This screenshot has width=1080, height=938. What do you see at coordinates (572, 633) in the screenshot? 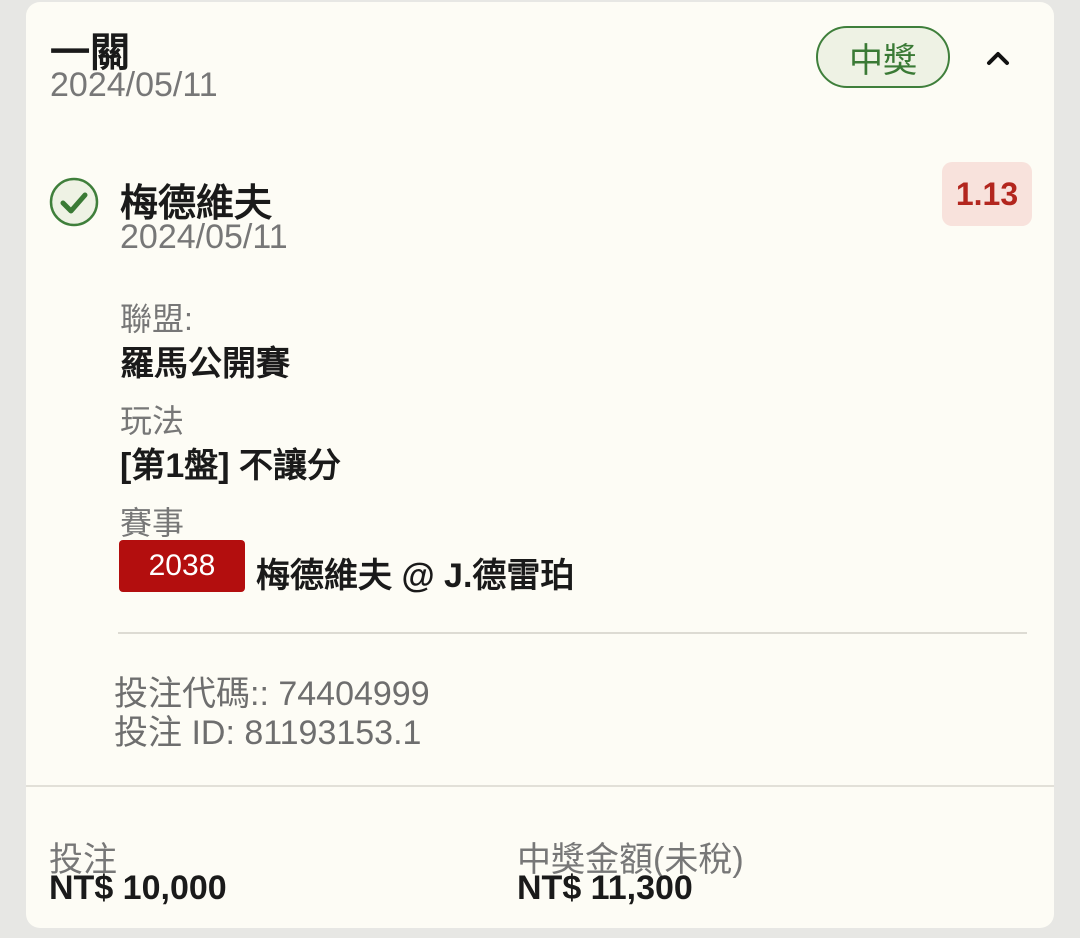
I see `divider` at bounding box center [572, 633].